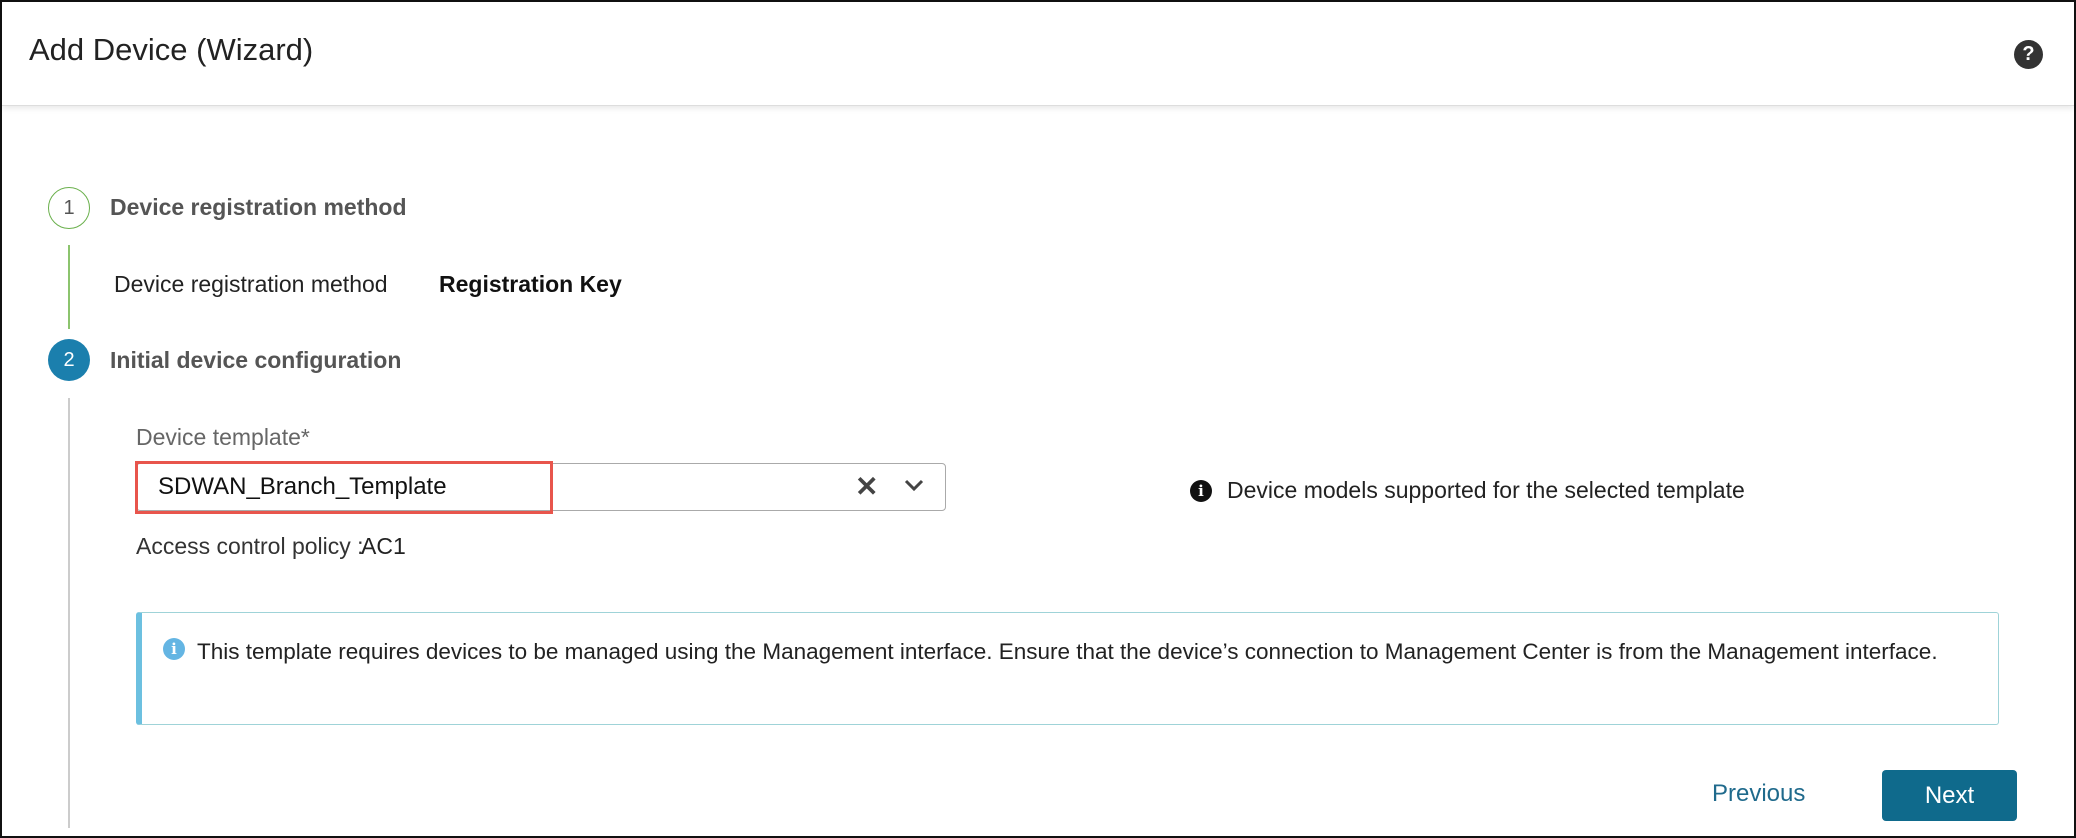 Image resolution: width=2076 pixels, height=838 pixels. I want to click on registration-method-value: Registration Key, so click(530, 284).